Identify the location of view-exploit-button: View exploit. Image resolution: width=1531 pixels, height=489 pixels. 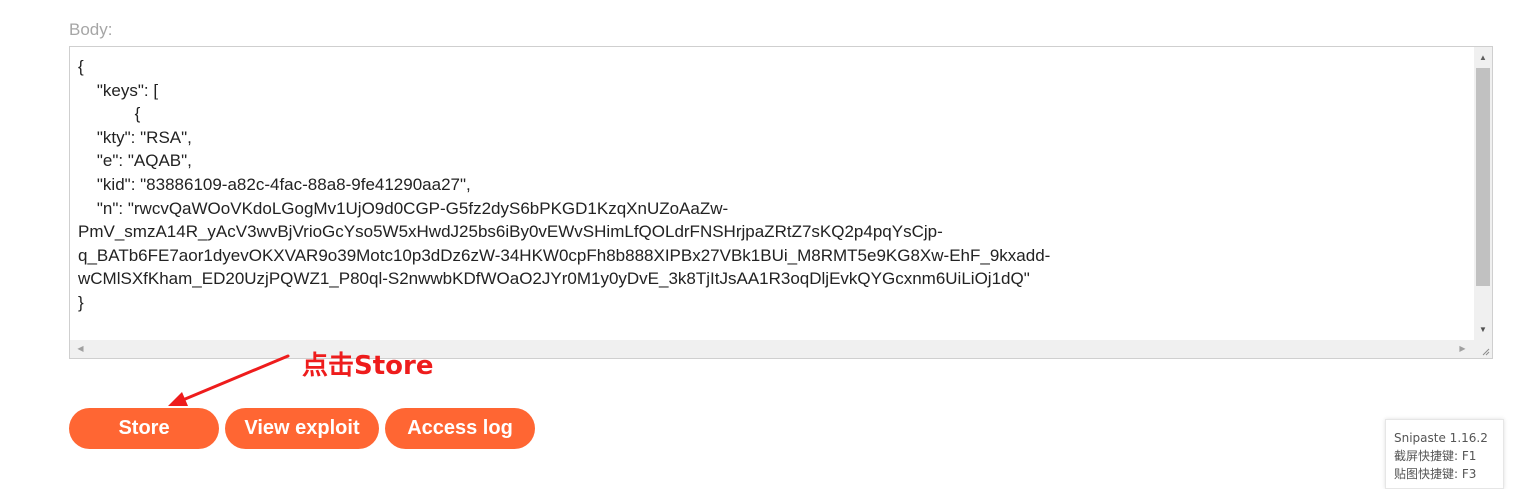
(302, 428).